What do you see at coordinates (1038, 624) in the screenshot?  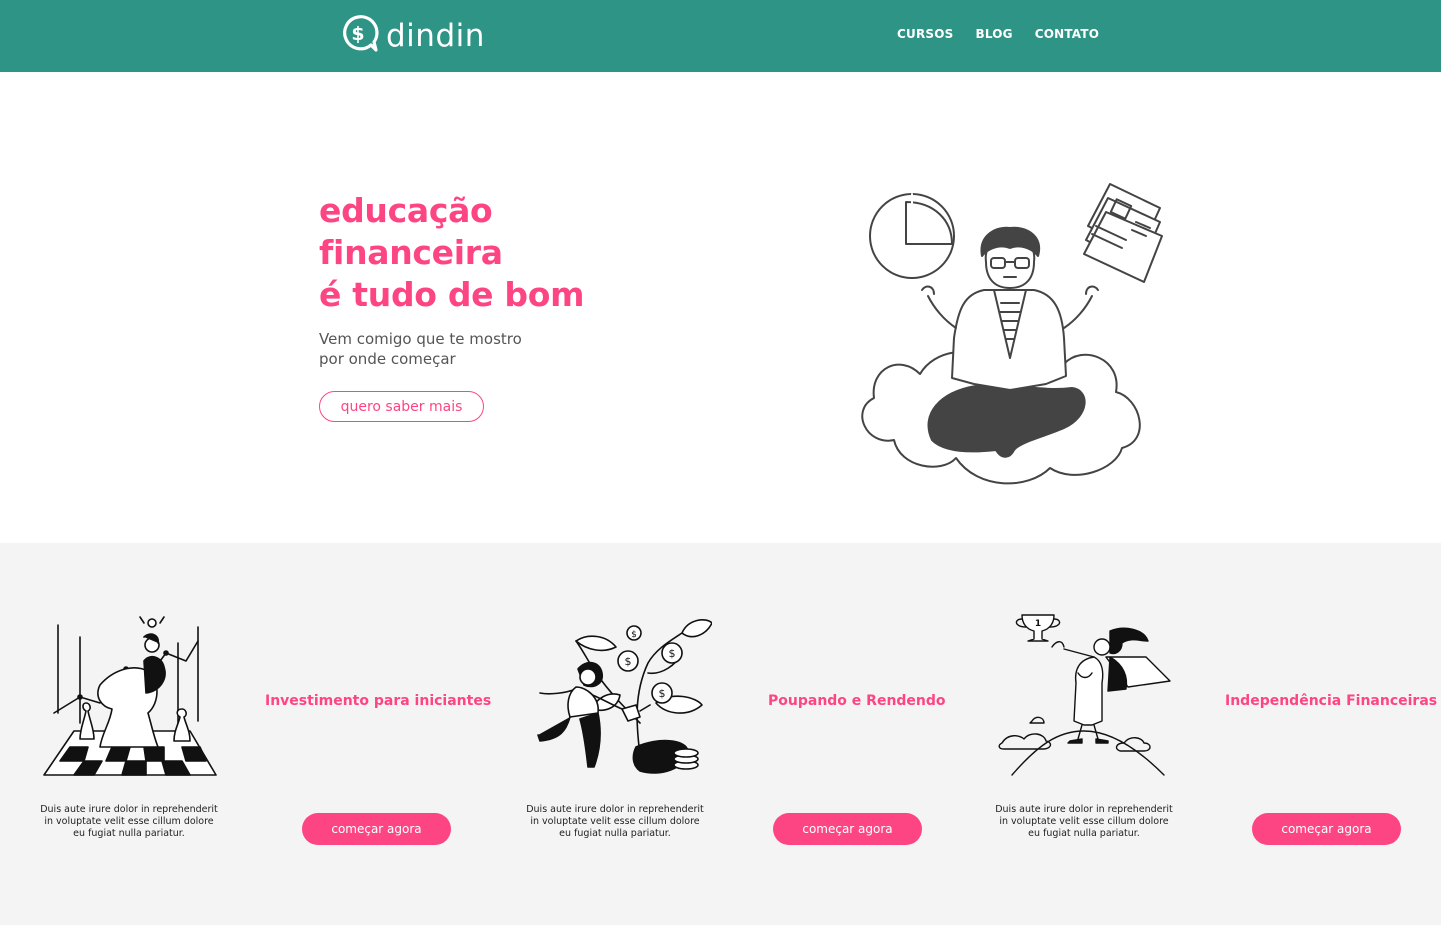 I see `svg-text: 1` at bounding box center [1038, 624].